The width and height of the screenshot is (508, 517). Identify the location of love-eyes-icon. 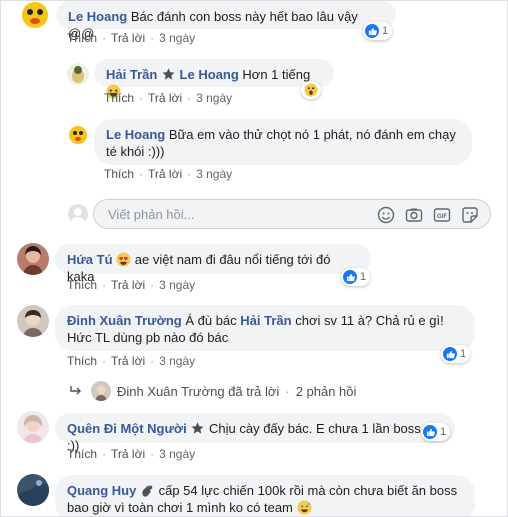
(123, 259).